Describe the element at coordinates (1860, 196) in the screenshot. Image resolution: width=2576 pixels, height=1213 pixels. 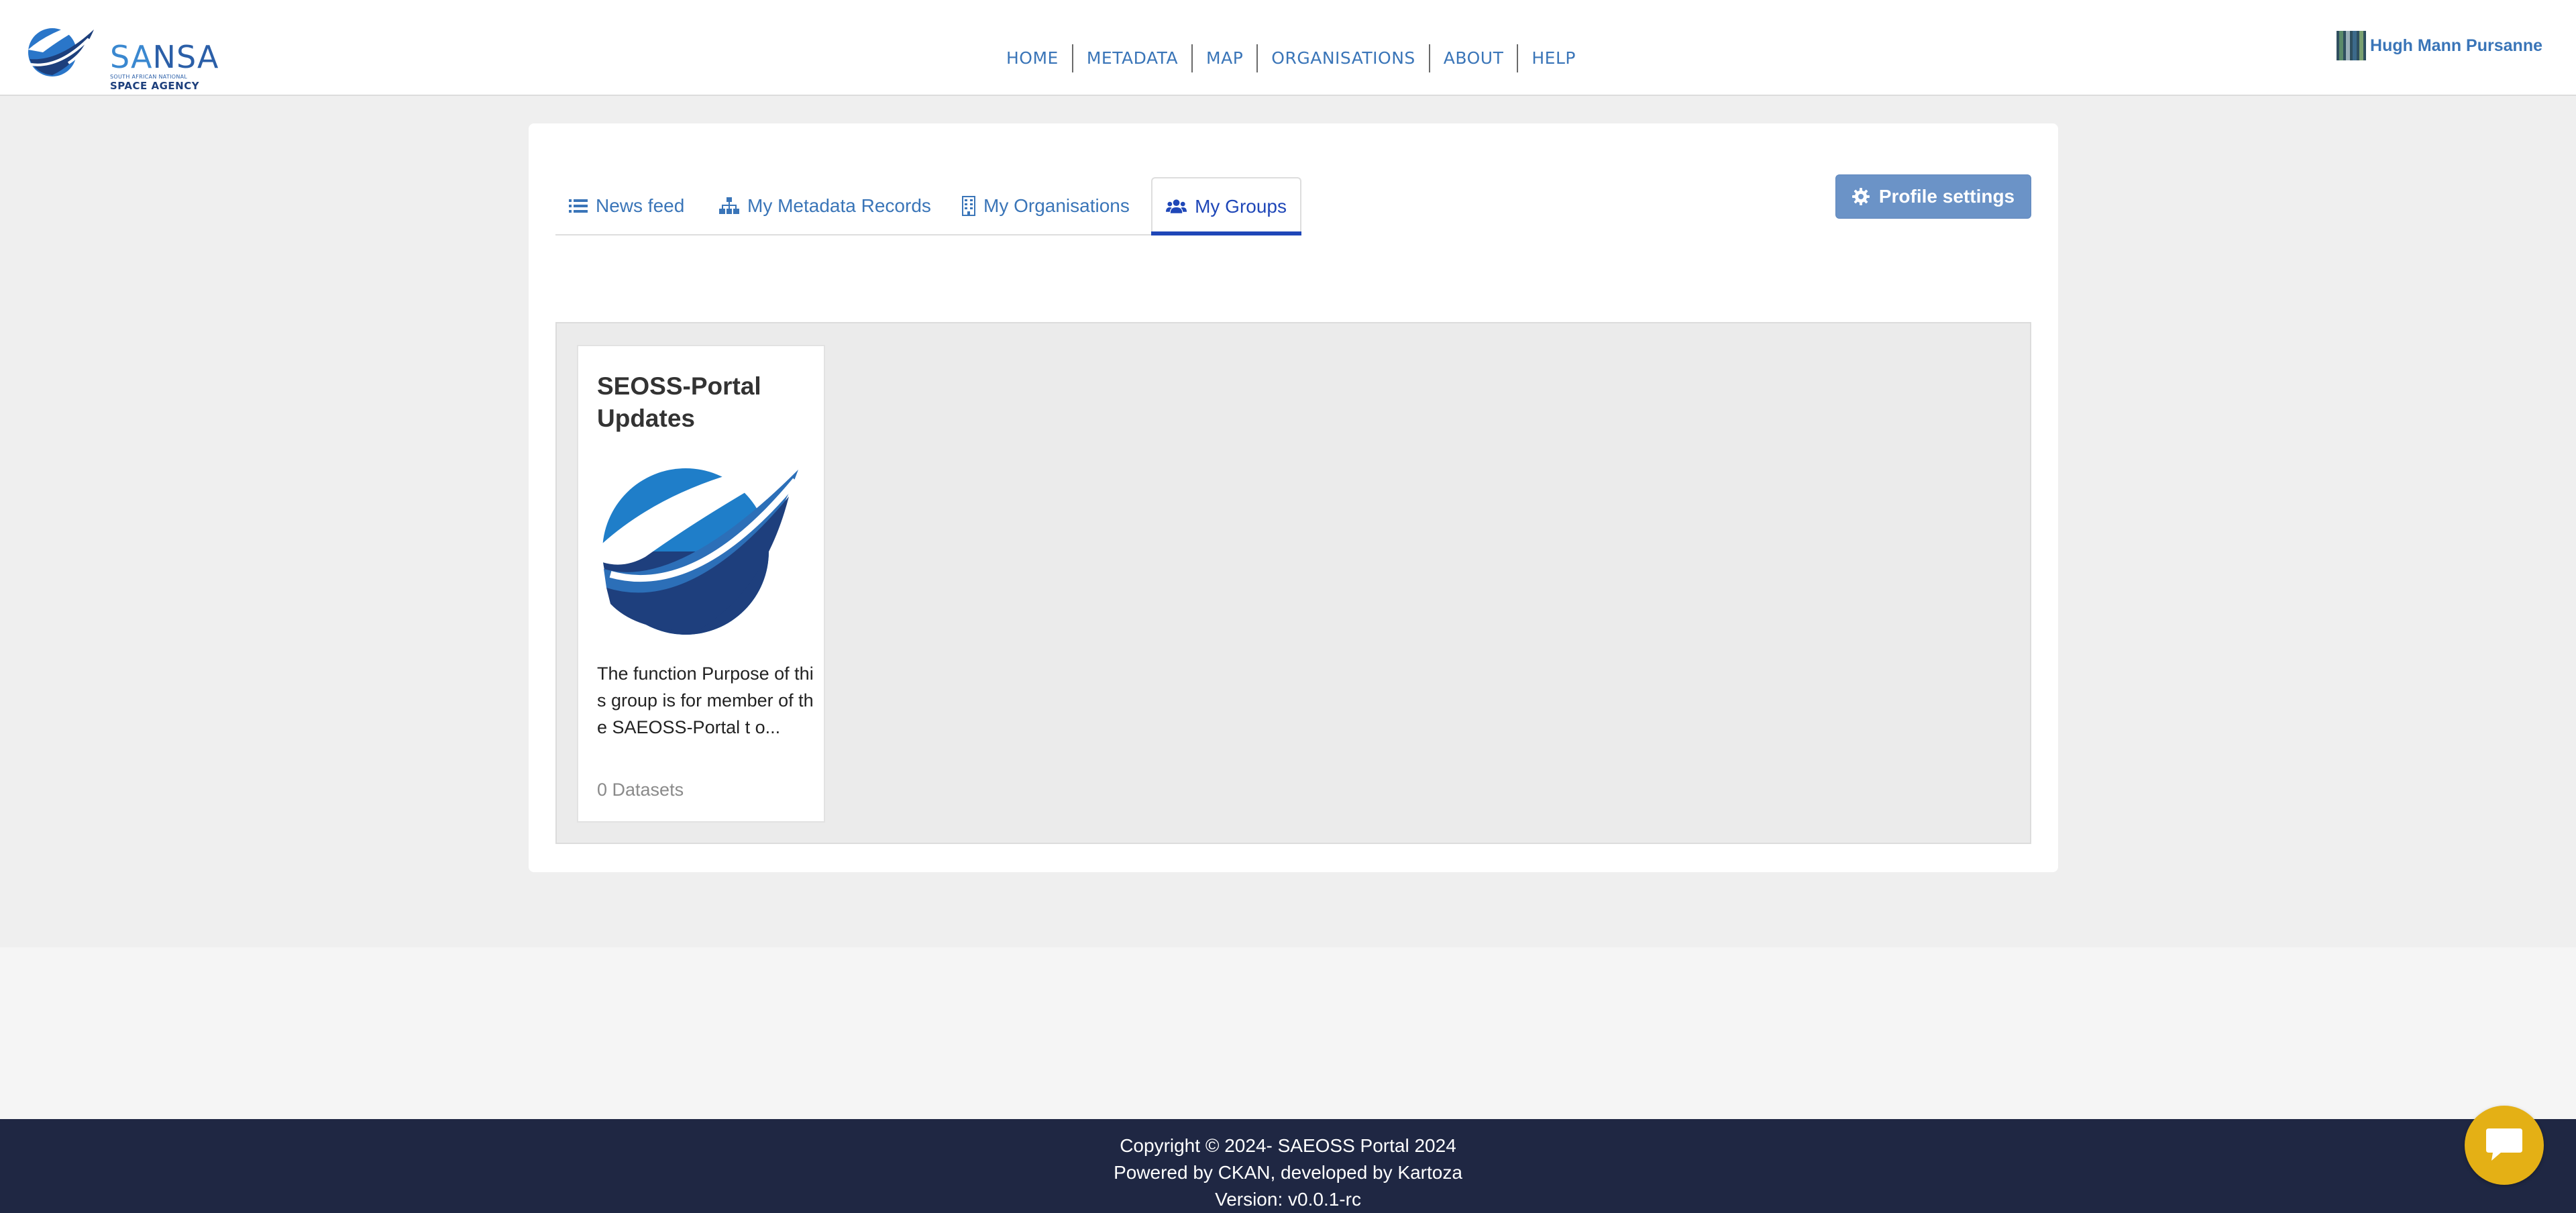
I see `gear-icon` at that location.